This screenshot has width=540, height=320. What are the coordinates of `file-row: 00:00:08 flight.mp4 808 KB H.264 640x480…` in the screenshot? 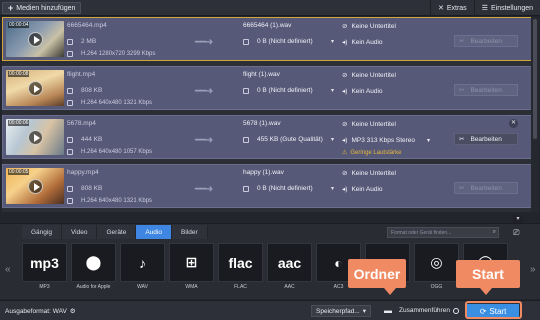 It's located at (267, 88).